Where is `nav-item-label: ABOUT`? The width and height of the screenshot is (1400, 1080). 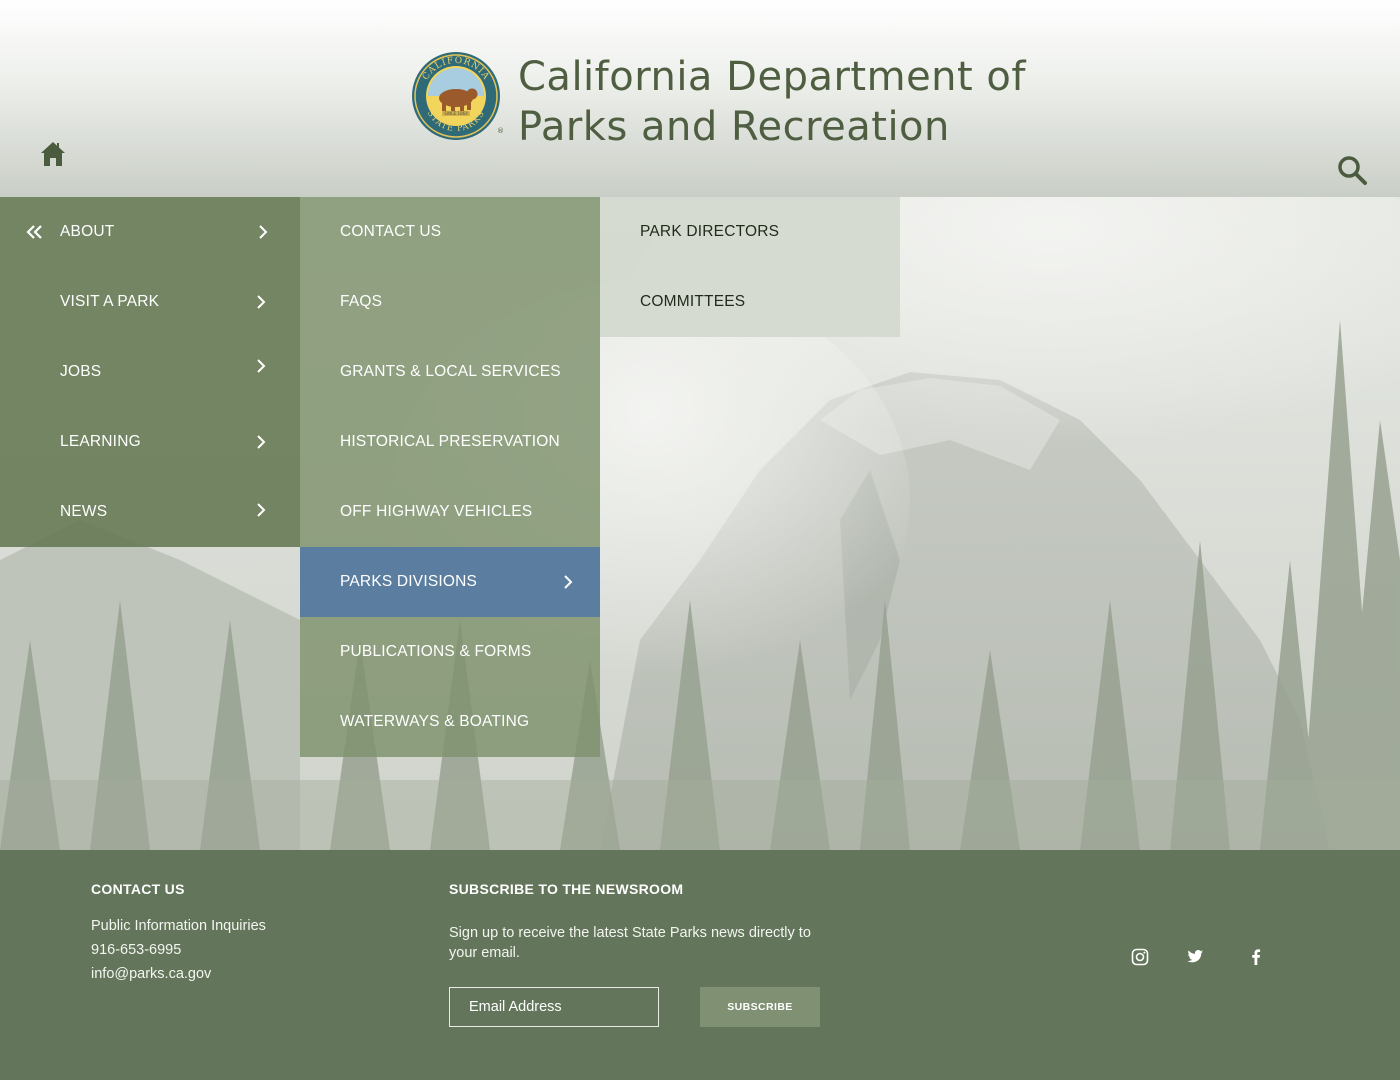 nav-item-label: ABOUT is located at coordinates (87, 231).